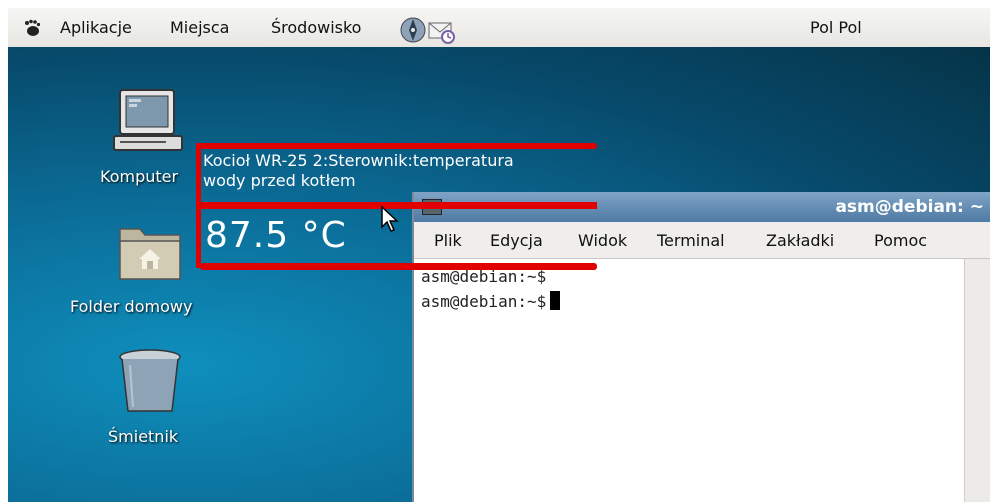 The width and height of the screenshot is (990, 502). What do you see at coordinates (150, 381) in the screenshot?
I see `trash-icon` at bounding box center [150, 381].